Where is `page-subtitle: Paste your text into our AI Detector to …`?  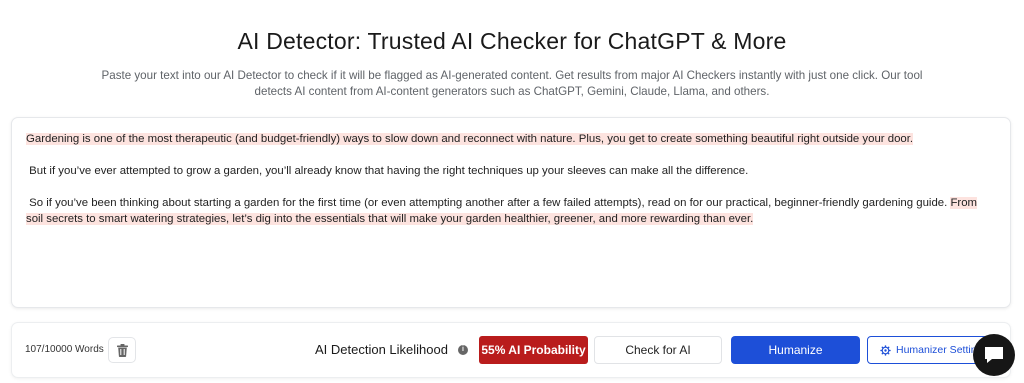
page-subtitle: Paste your text into our AI Detector to … is located at coordinates (512, 84).